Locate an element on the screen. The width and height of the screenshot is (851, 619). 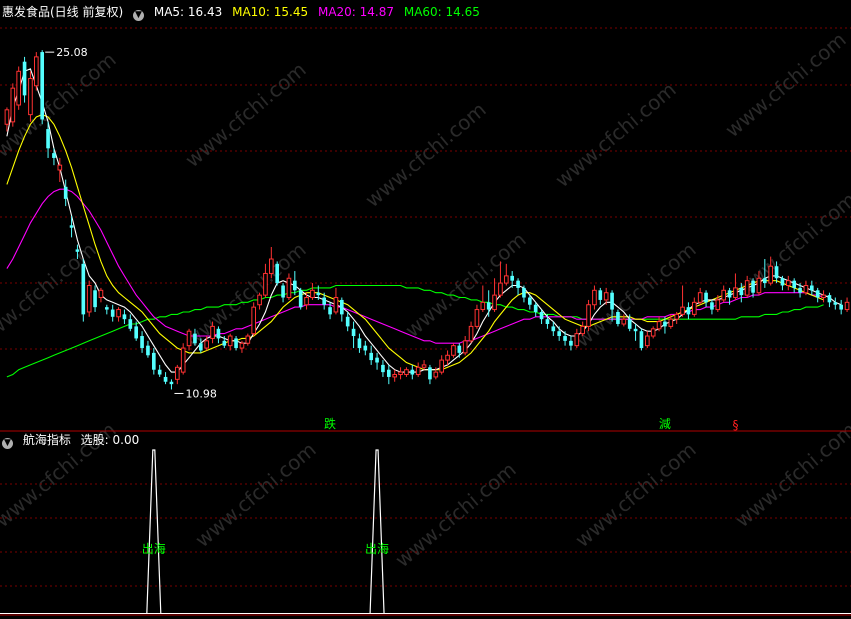
marker-jian: 減 is located at coordinates (665, 423).